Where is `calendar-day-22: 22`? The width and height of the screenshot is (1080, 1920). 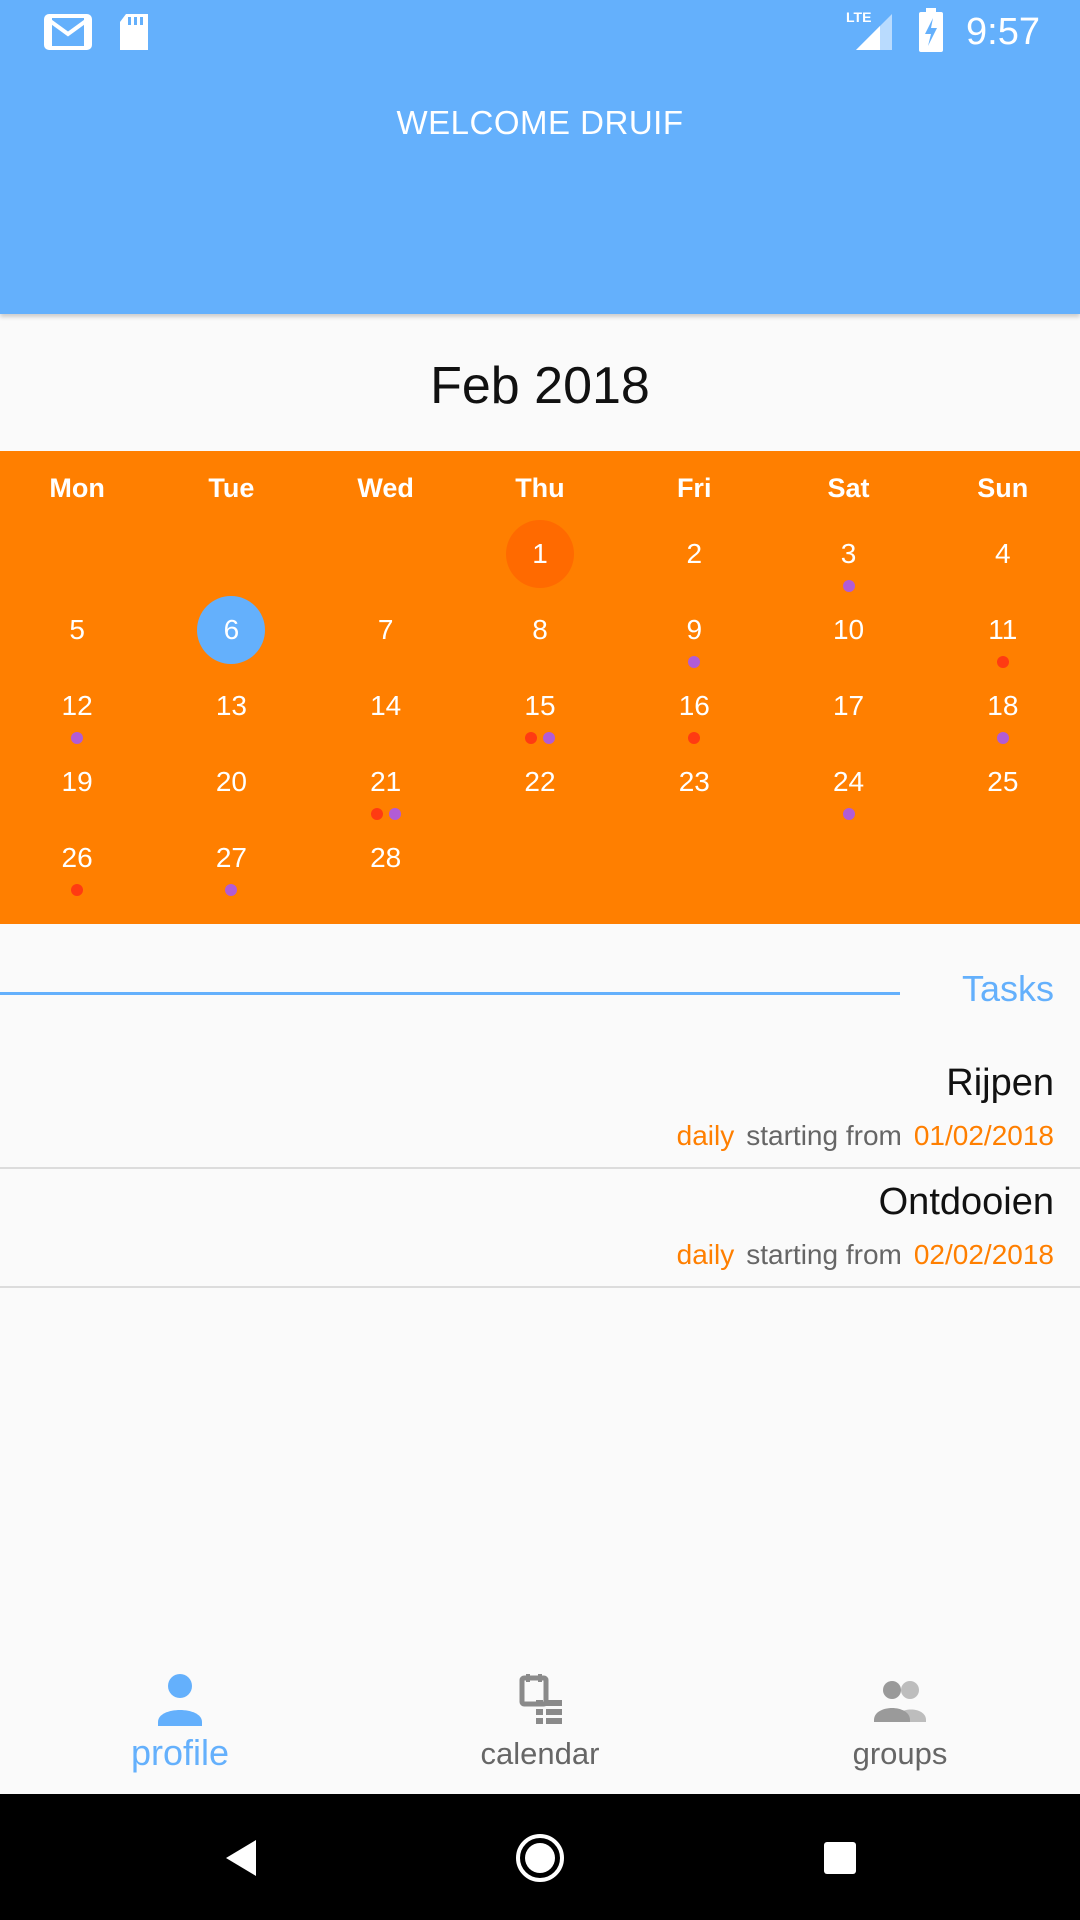 calendar-day-22: 22 is located at coordinates (540, 786).